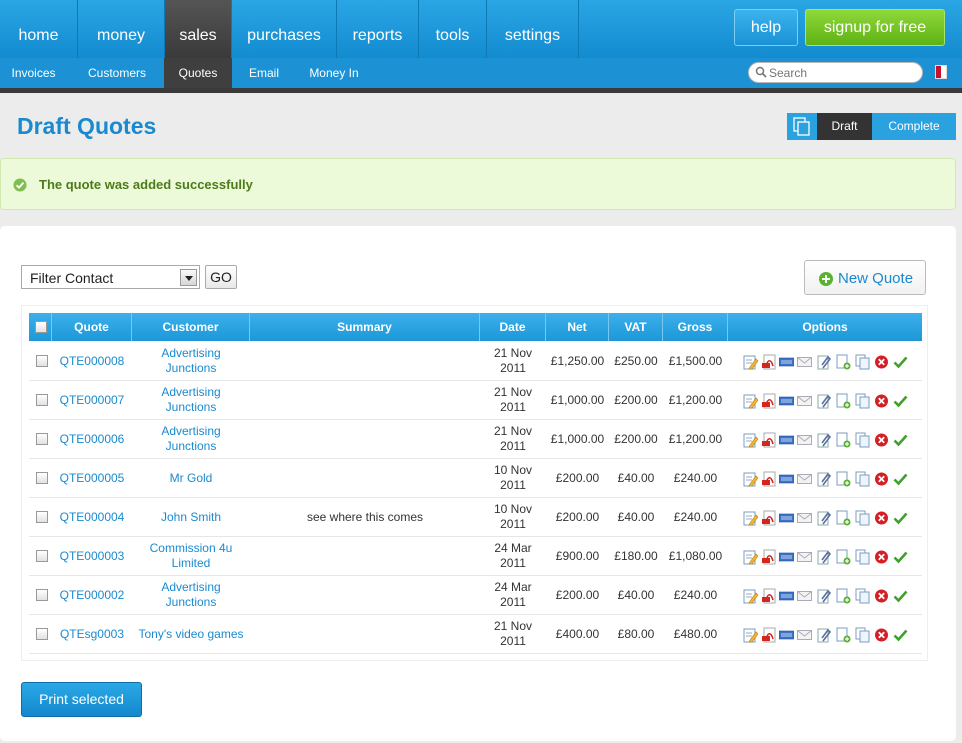 The width and height of the screenshot is (962, 743). Describe the element at coordinates (636, 327) in the screenshot. I see `header-vat: VAT` at that location.